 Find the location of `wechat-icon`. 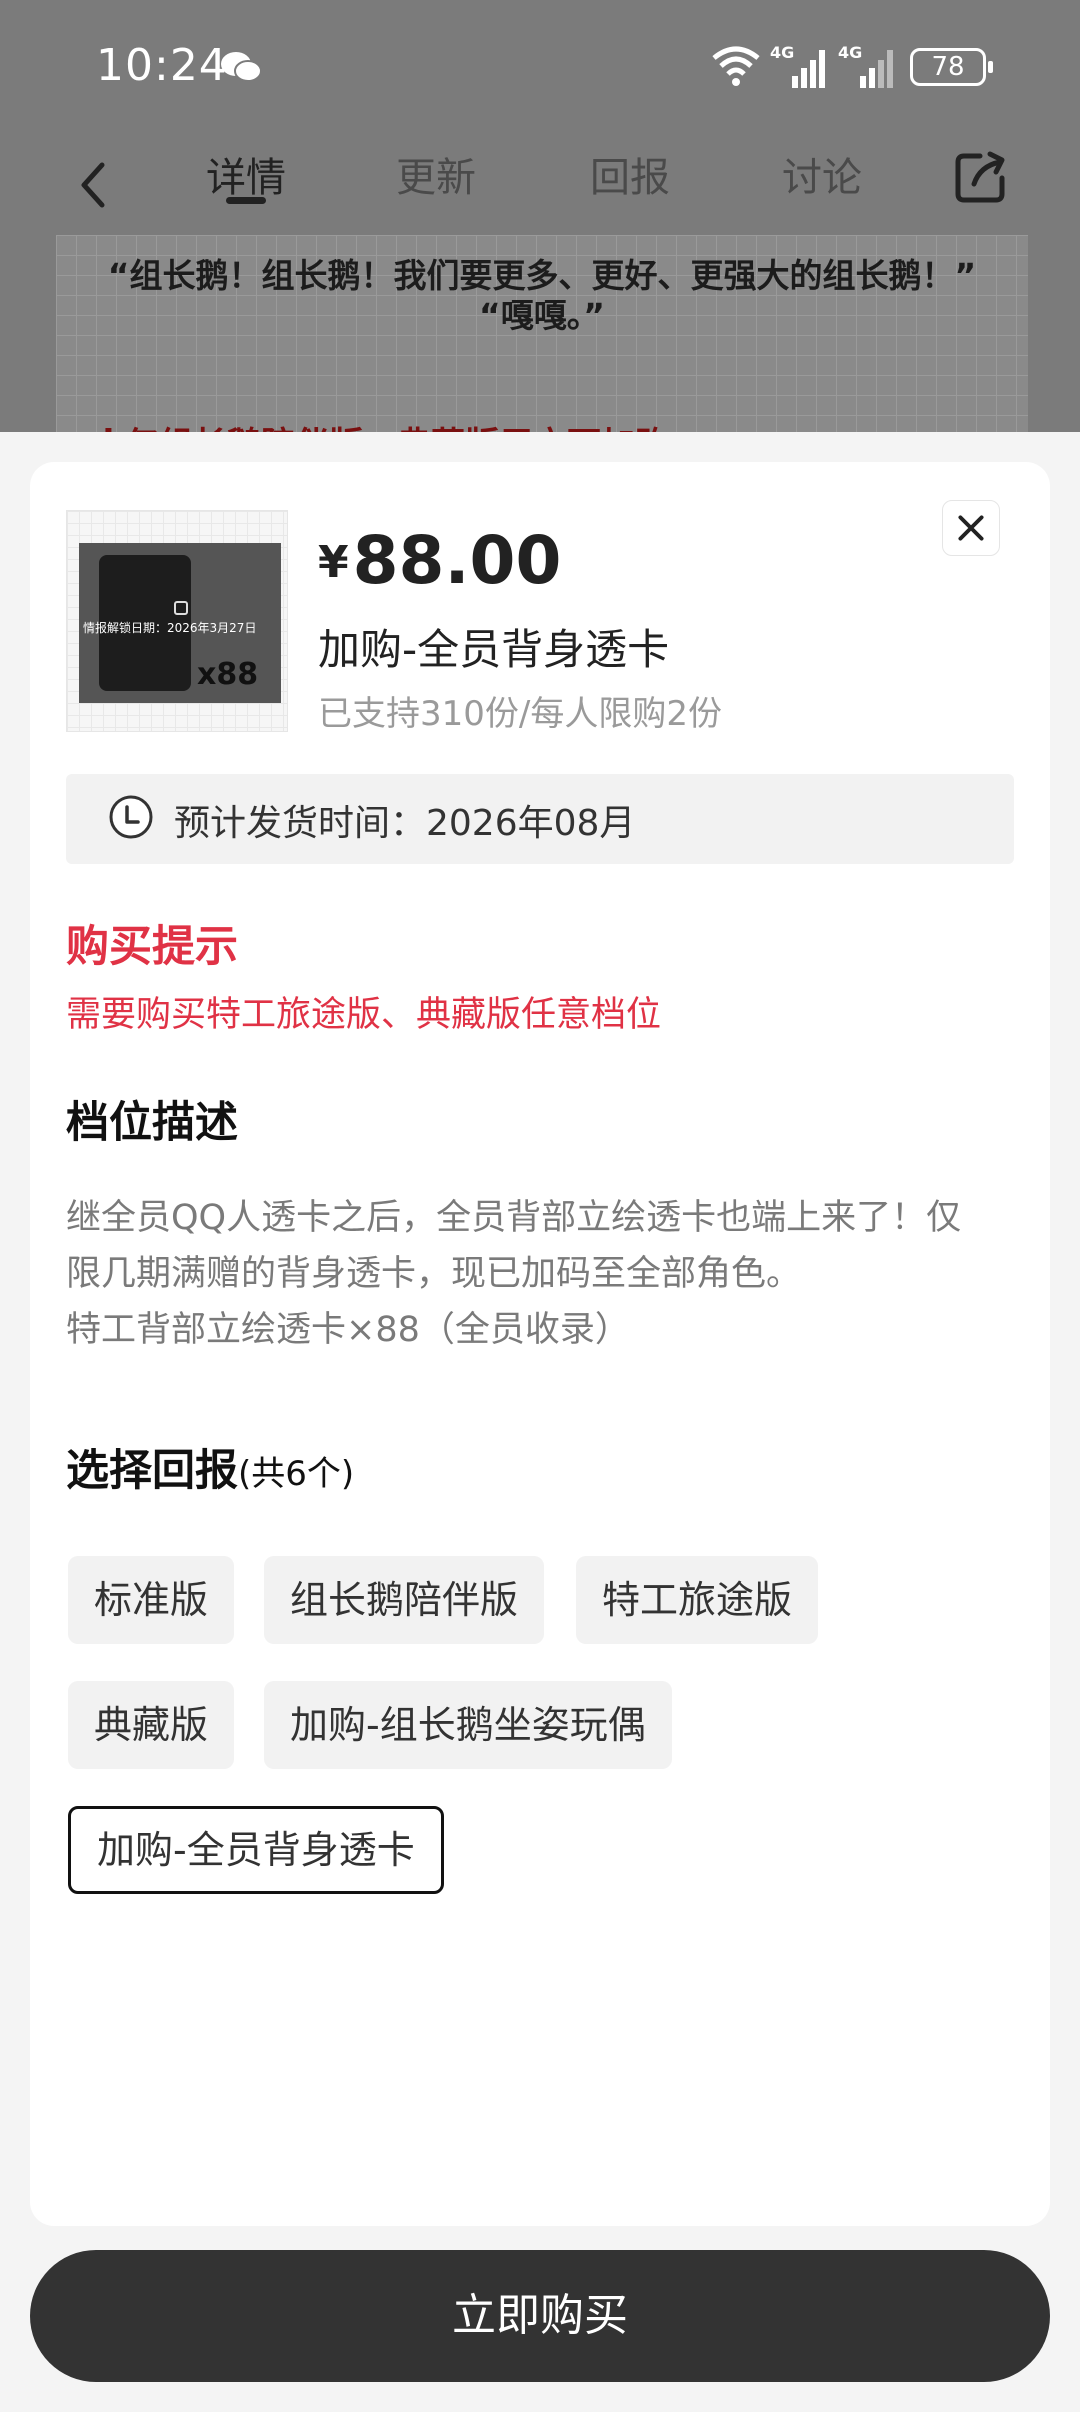

wechat-icon is located at coordinates (241, 67).